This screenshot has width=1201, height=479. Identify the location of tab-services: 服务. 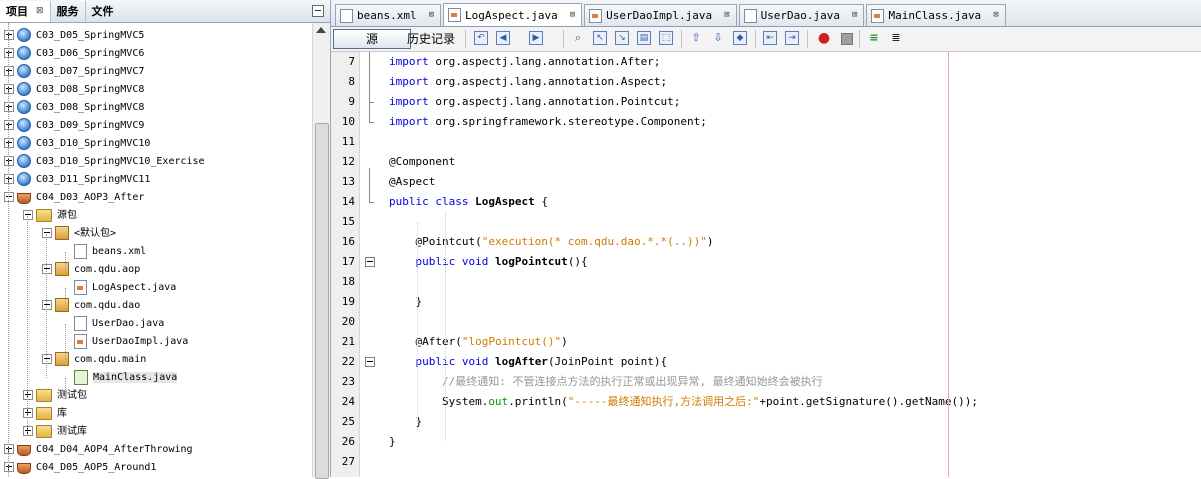
(68, 11).